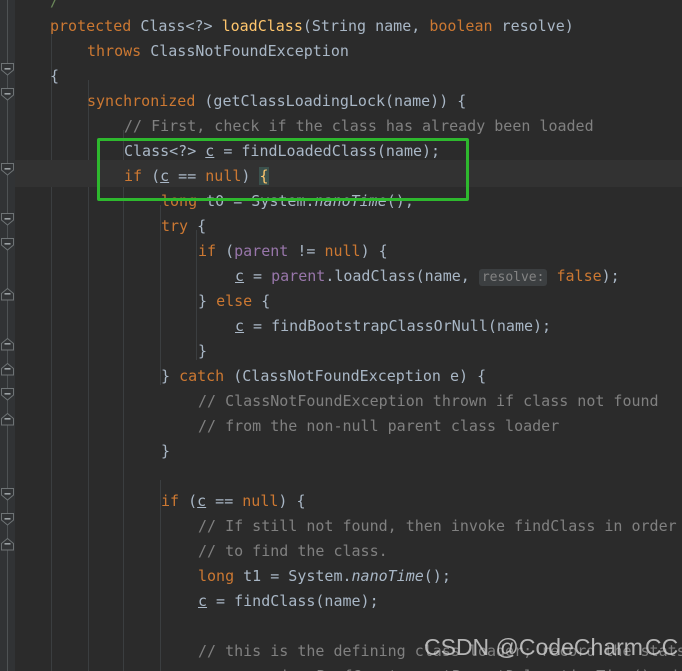 The width and height of the screenshot is (682, 671). Describe the element at coordinates (293, 601) in the screenshot. I see `code-token-txt: = findClass(name);` at that location.